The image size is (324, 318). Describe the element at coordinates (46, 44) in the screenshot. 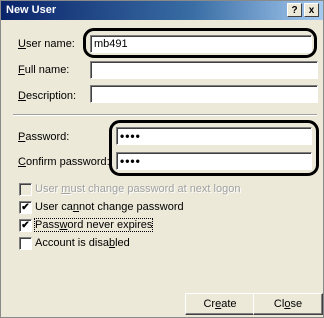

I see `username-label: User name:` at that location.